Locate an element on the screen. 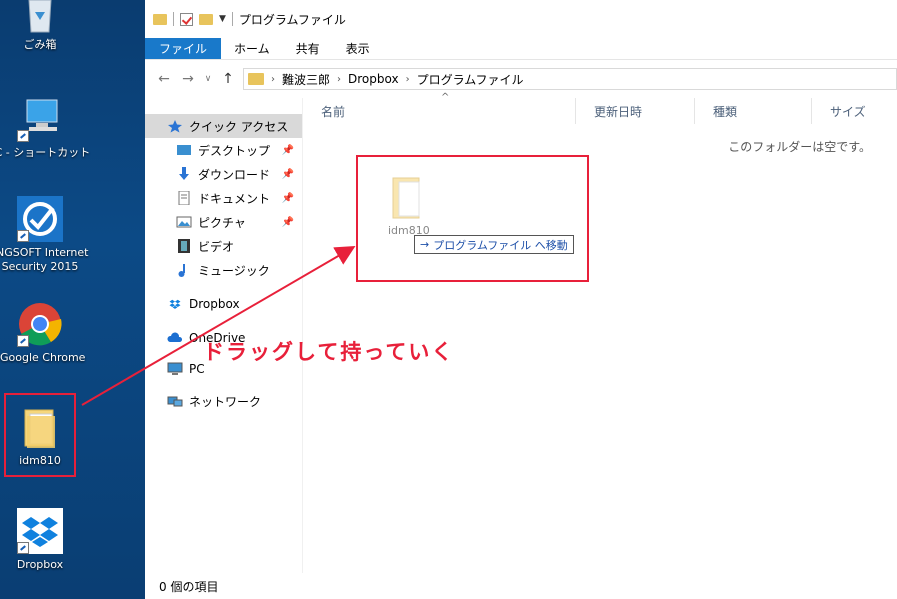 This screenshot has width=897, height=599. download-icon is located at coordinates (184, 174).